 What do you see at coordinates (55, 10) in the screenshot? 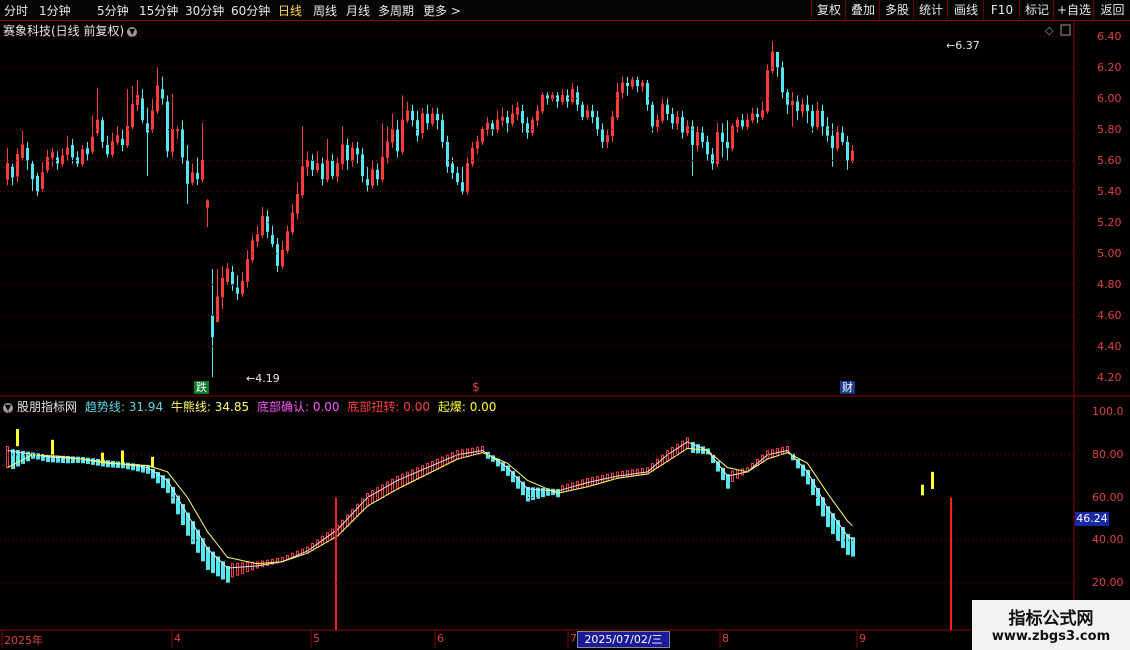
I see `timeframe-tab: 1分钟` at bounding box center [55, 10].